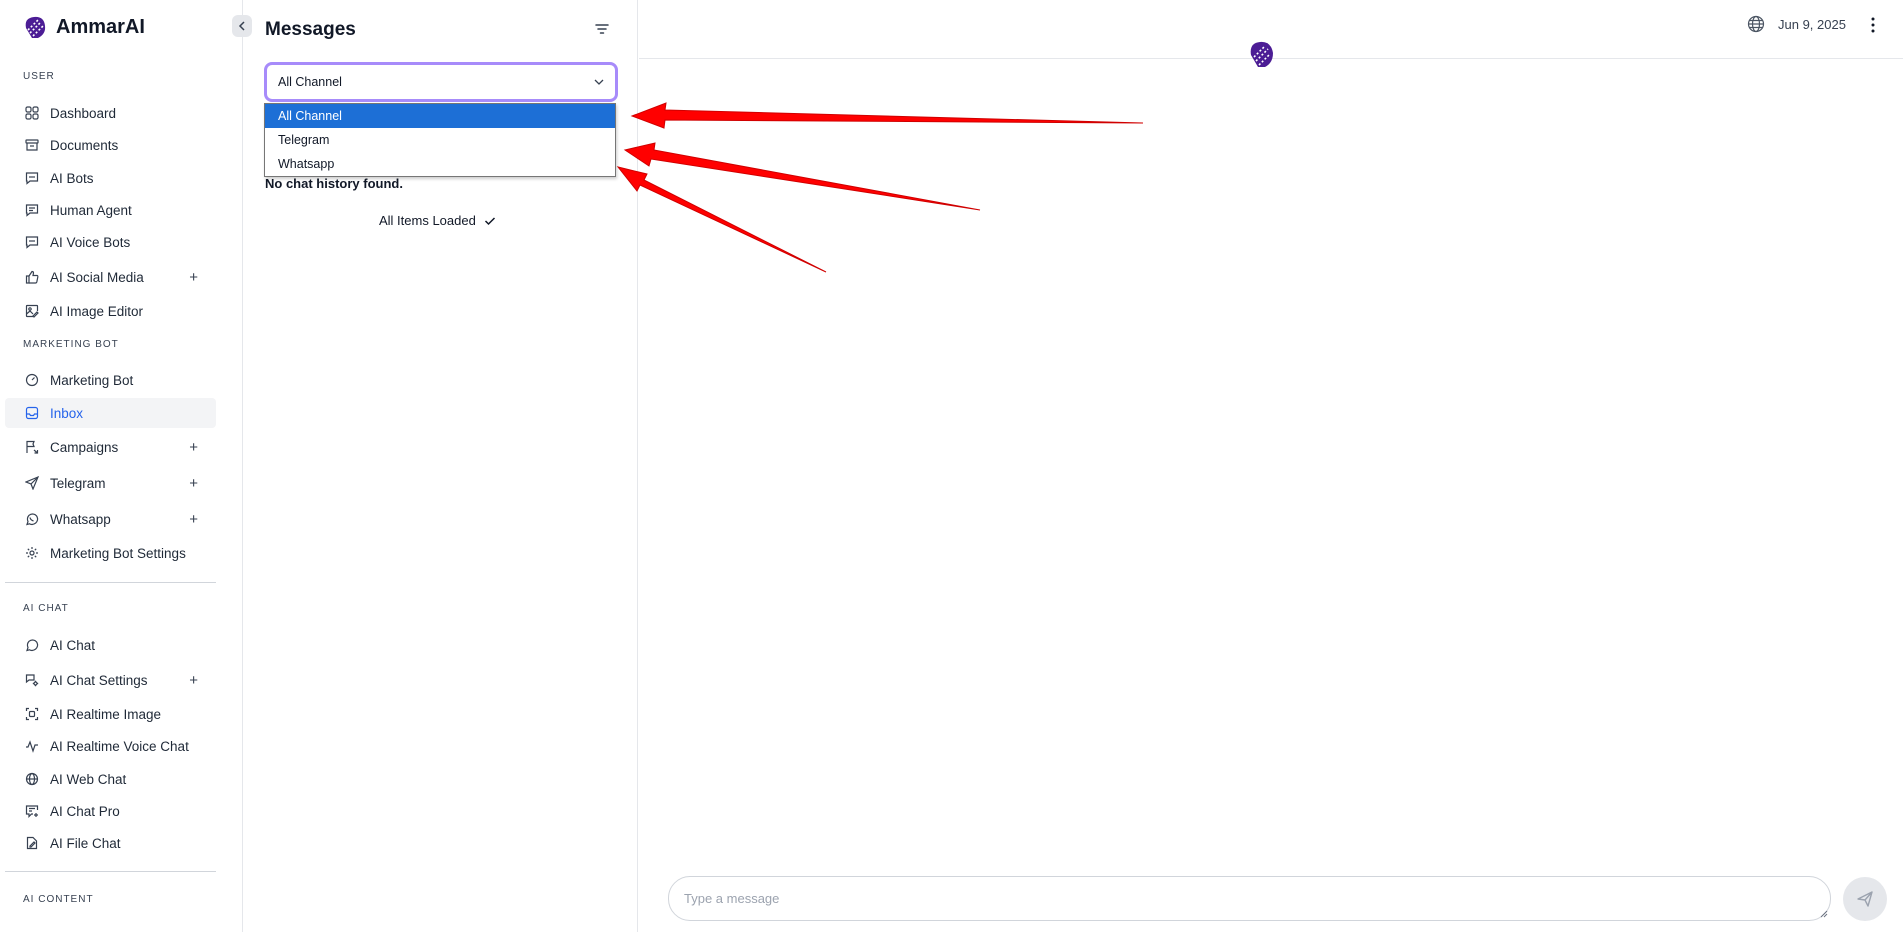 The width and height of the screenshot is (1903, 932). I want to click on sidebar-item-label: Whatsapp, so click(80, 519).